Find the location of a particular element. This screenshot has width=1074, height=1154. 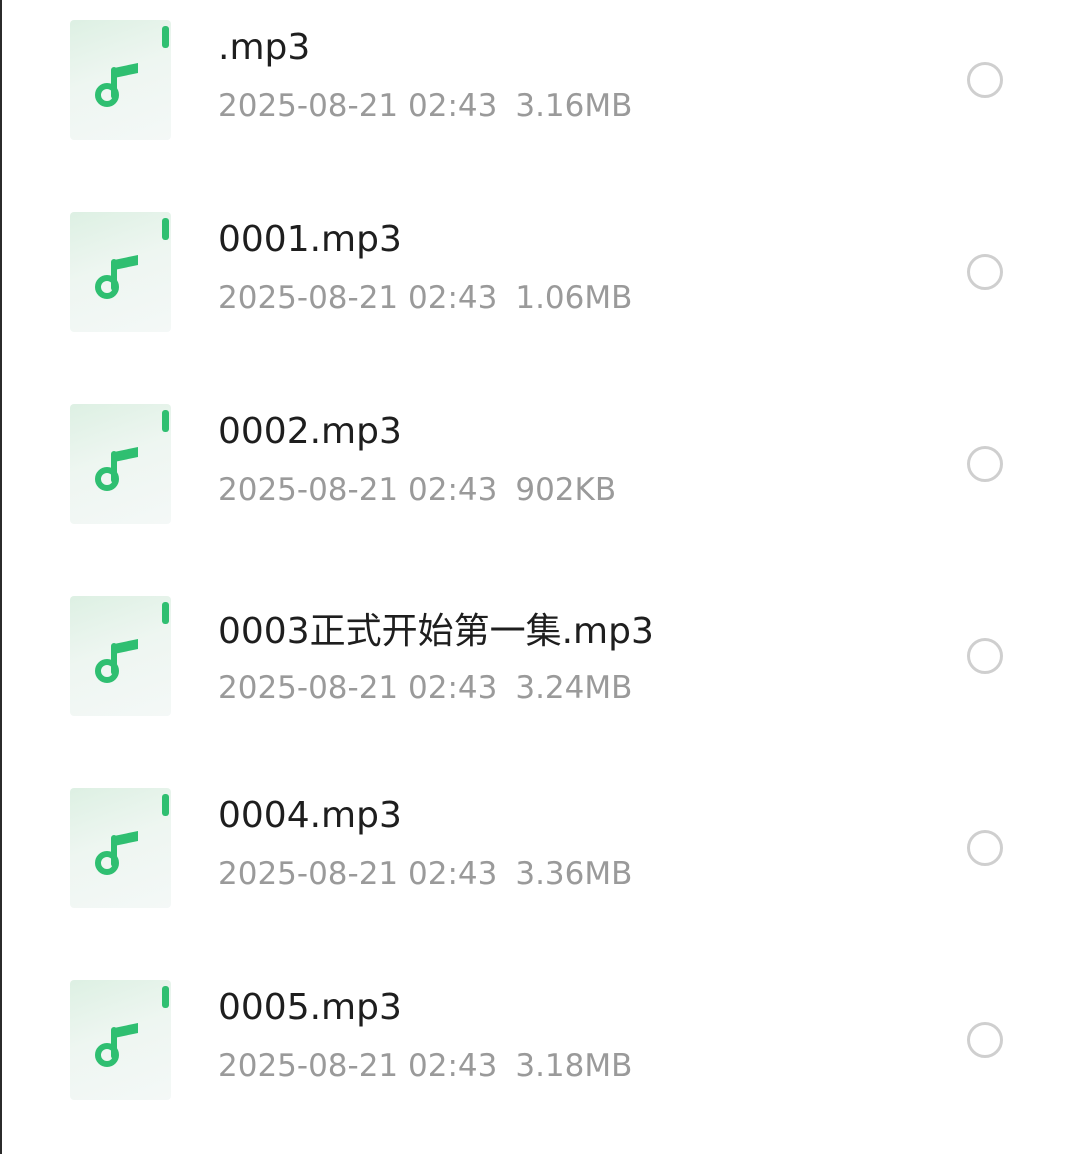

file-size: 3.16MB is located at coordinates (574, 106).